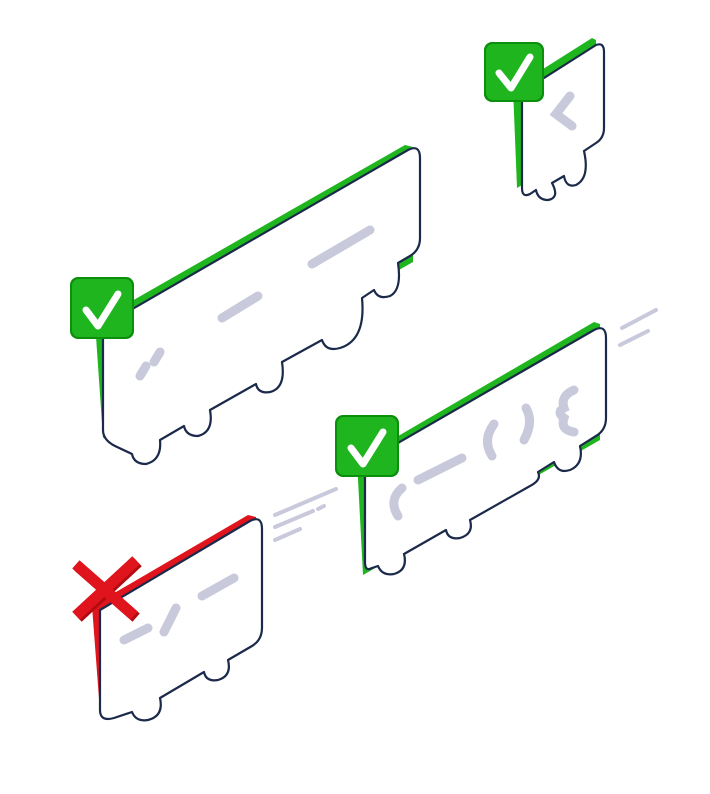  What do you see at coordinates (471, 449) in the screenshot?
I see `middle-block` at bounding box center [471, 449].